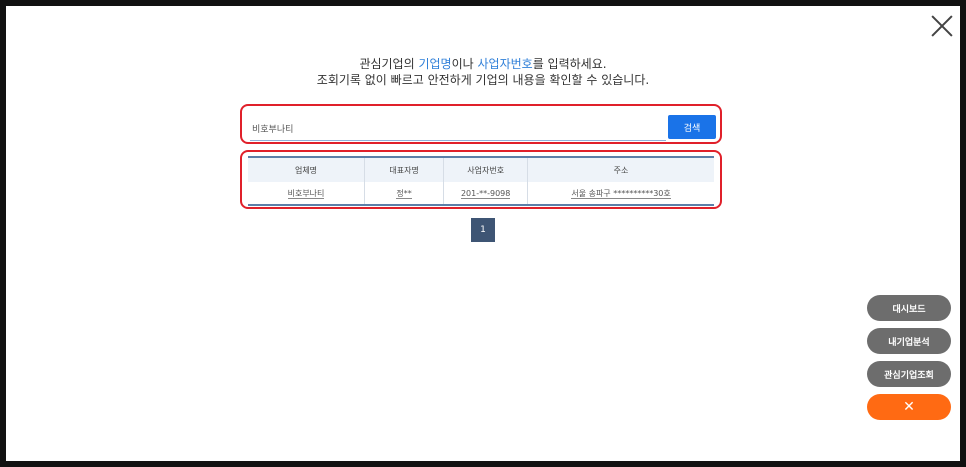  I want to click on cell-ceo: 정**, so click(404, 193).